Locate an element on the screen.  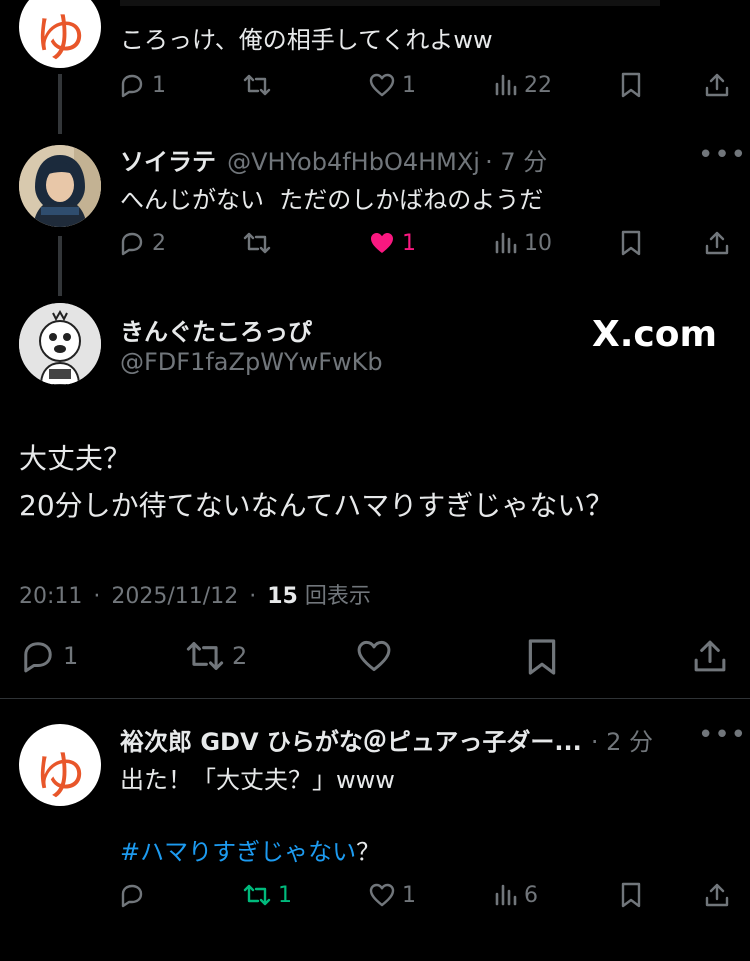
heart-filled-icon is located at coordinates (382, 243).